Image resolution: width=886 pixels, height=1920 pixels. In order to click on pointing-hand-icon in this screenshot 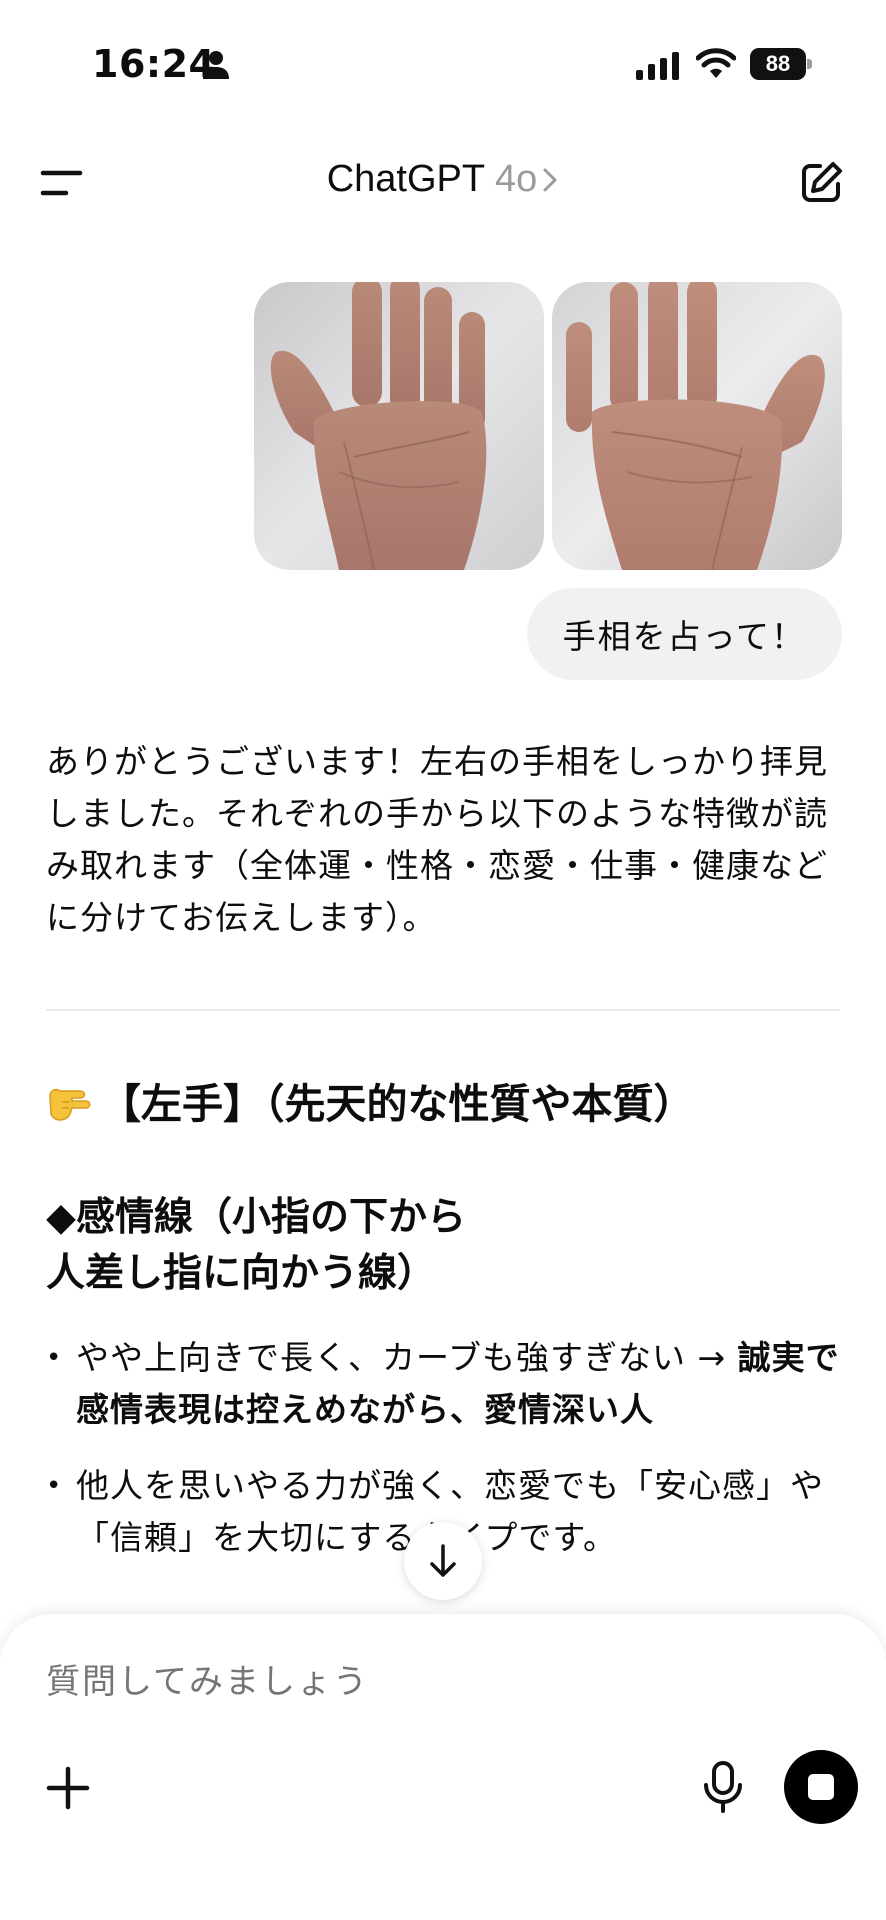, I will do `click(70, 1104)`.